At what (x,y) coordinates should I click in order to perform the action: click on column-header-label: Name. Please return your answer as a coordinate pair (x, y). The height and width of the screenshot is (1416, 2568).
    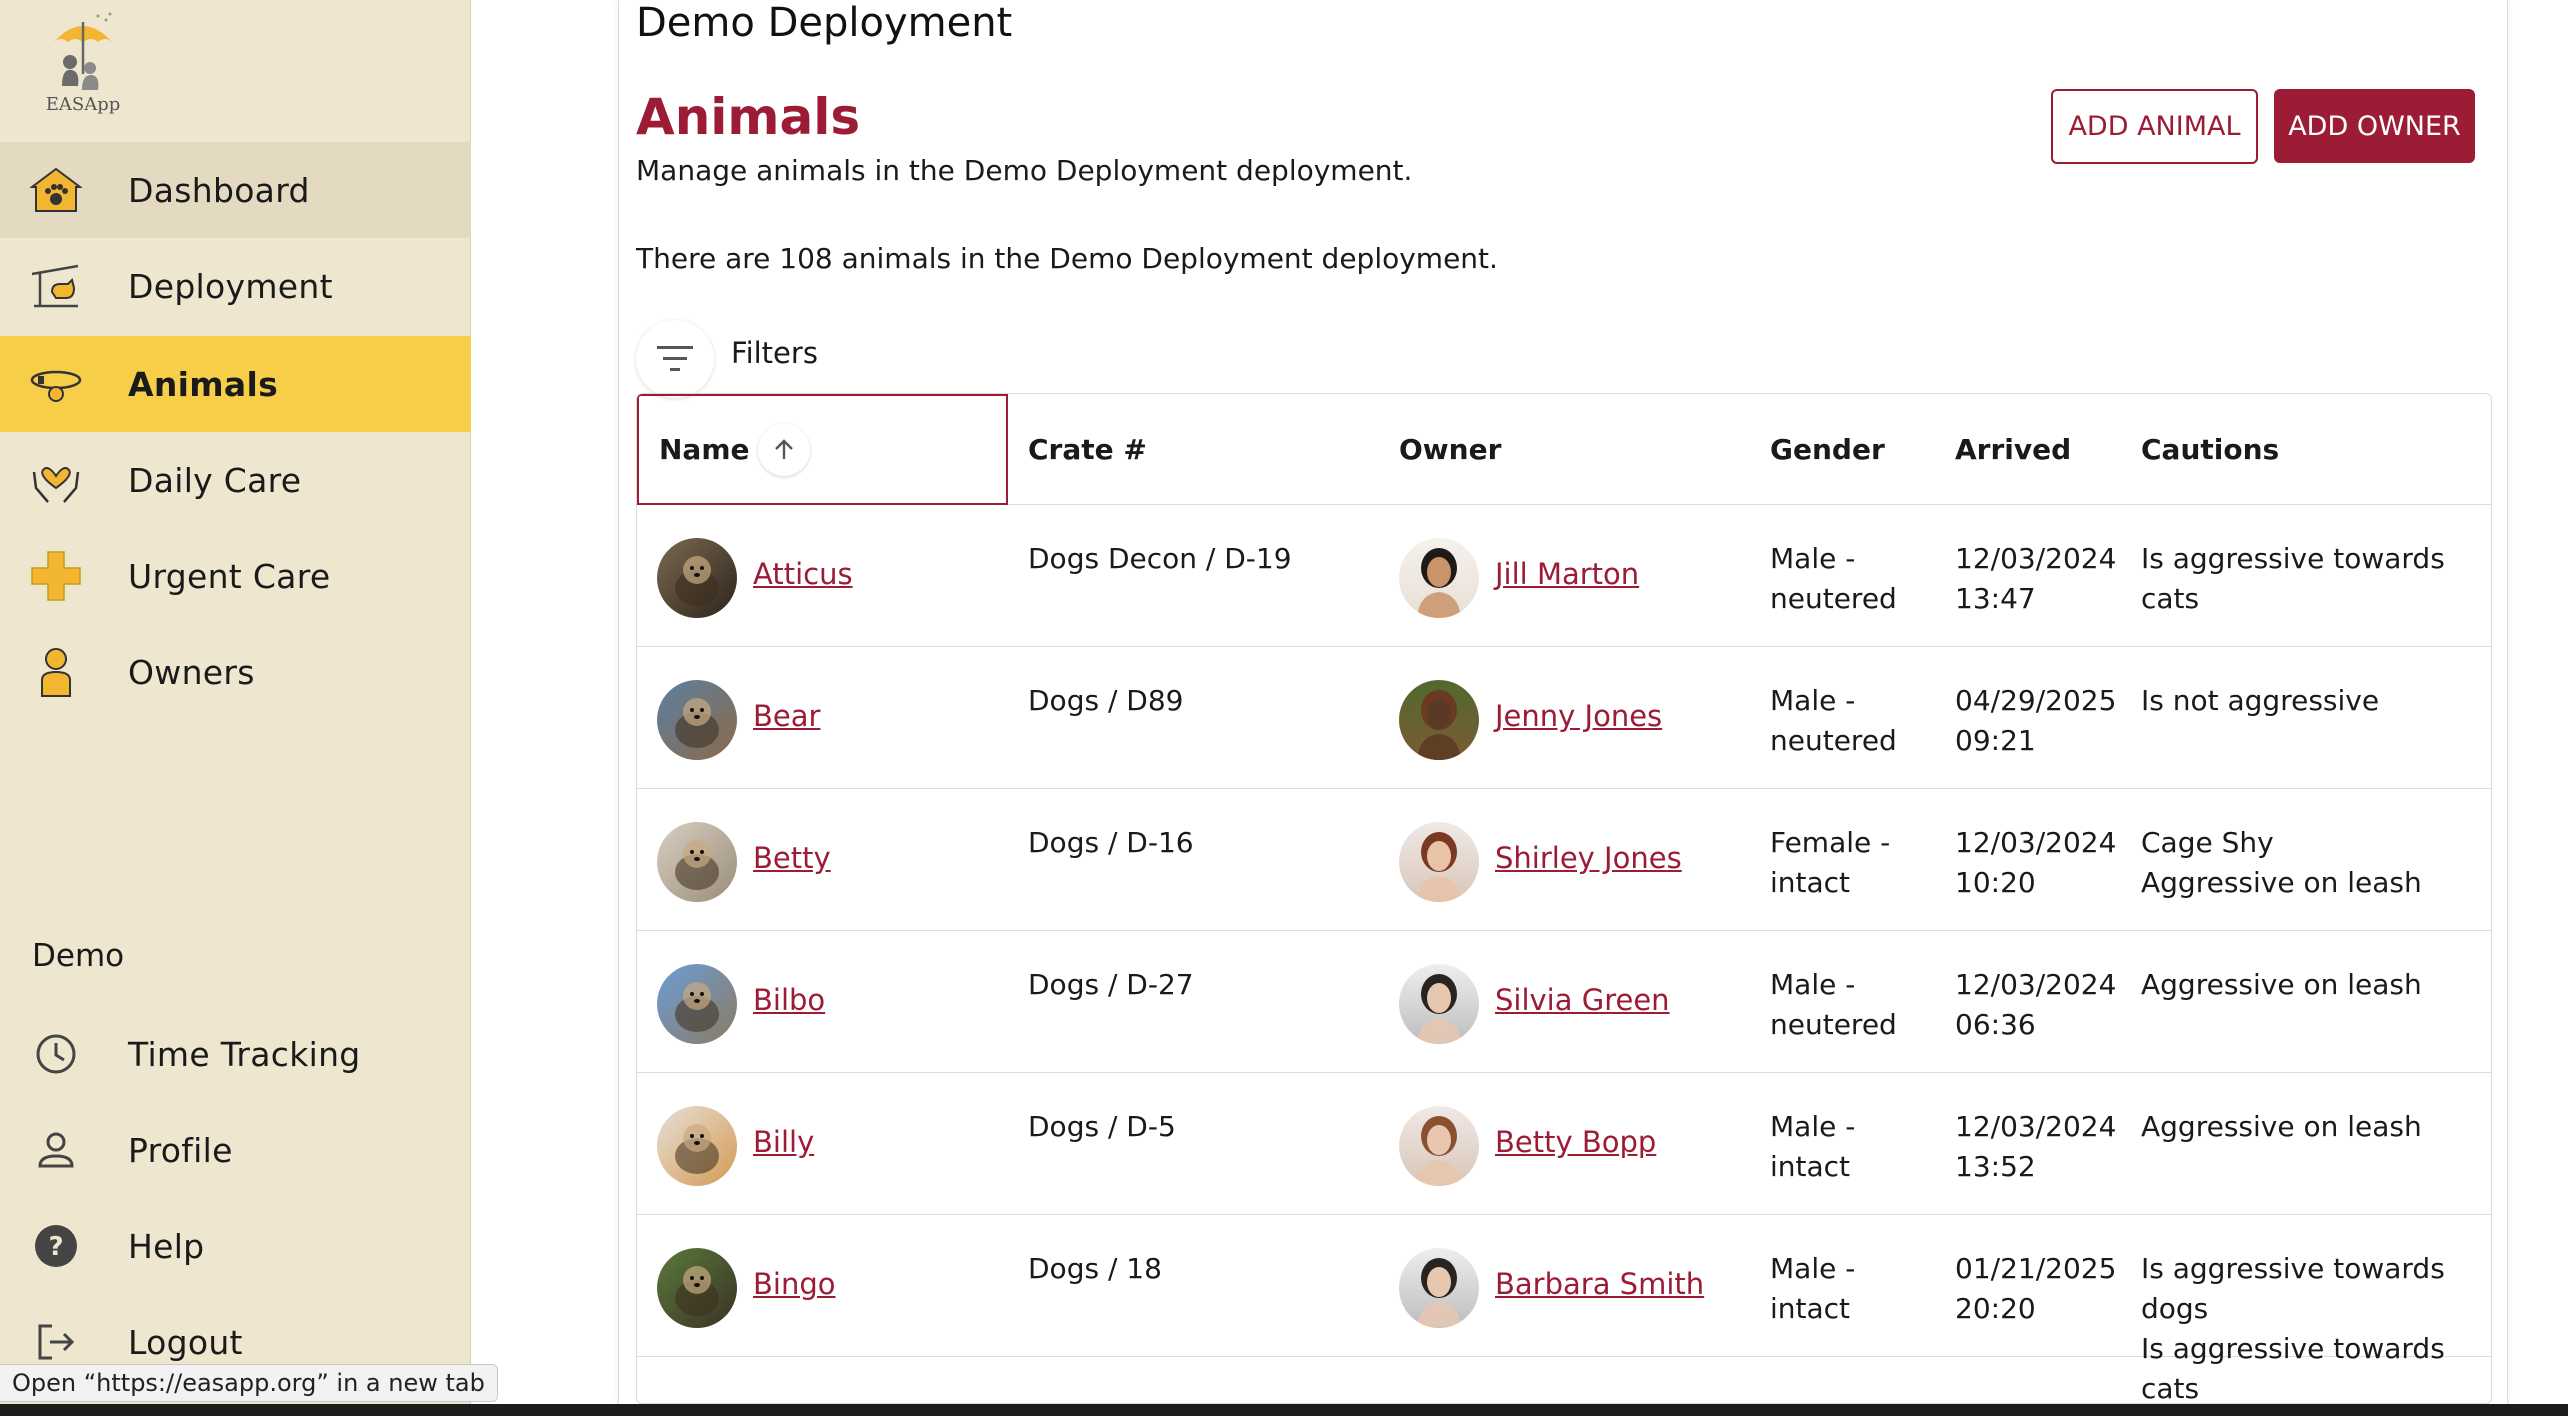
    Looking at the image, I should click on (704, 449).